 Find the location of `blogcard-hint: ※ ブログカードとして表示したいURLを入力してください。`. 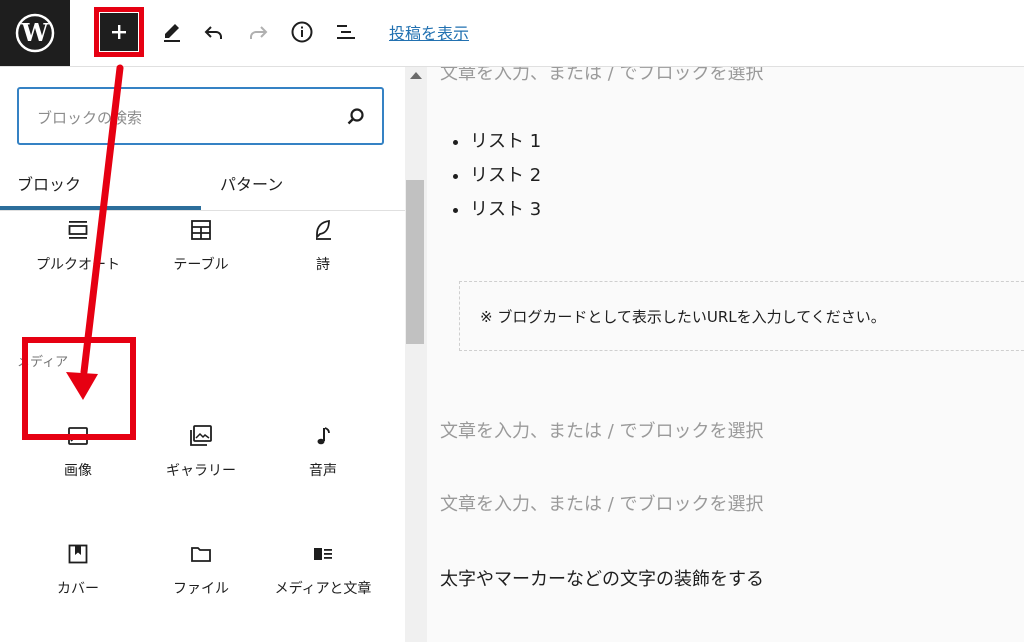

blogcard-hint: ※ ブログカードとして表示したいURLを入力してください。 is located at coordinates (683, 317).